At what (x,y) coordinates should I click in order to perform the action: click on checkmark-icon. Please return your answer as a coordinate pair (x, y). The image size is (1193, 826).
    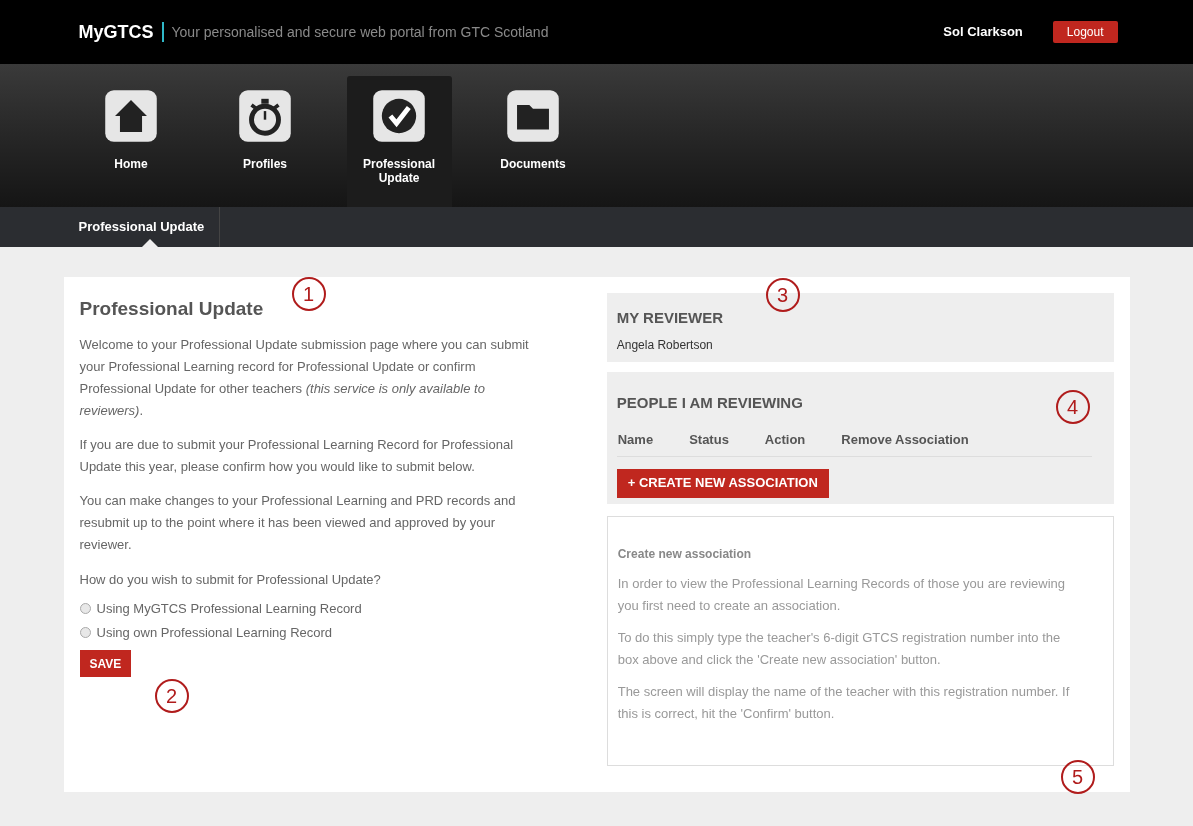
    Looking at the image, I should click on (399, 116).